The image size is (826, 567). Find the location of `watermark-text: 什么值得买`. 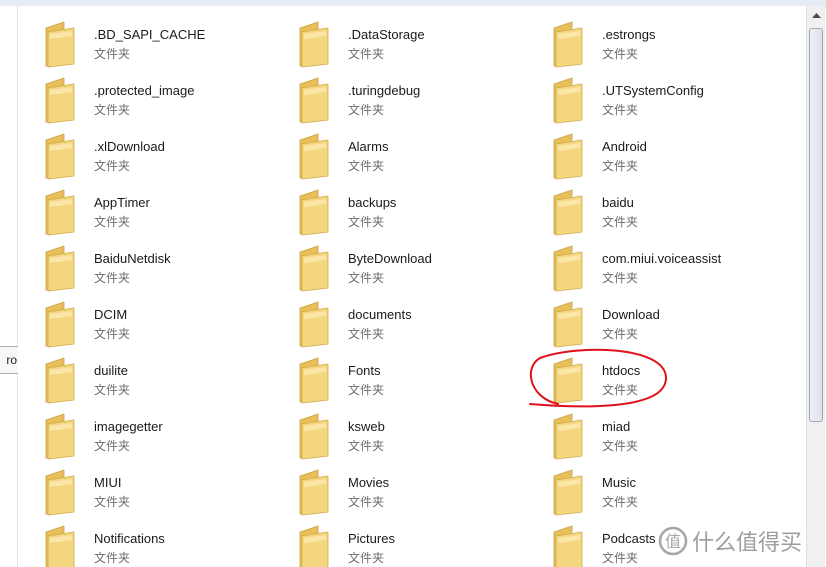

watermark-text: 什么值得买 is located at coordinates (747, 542).